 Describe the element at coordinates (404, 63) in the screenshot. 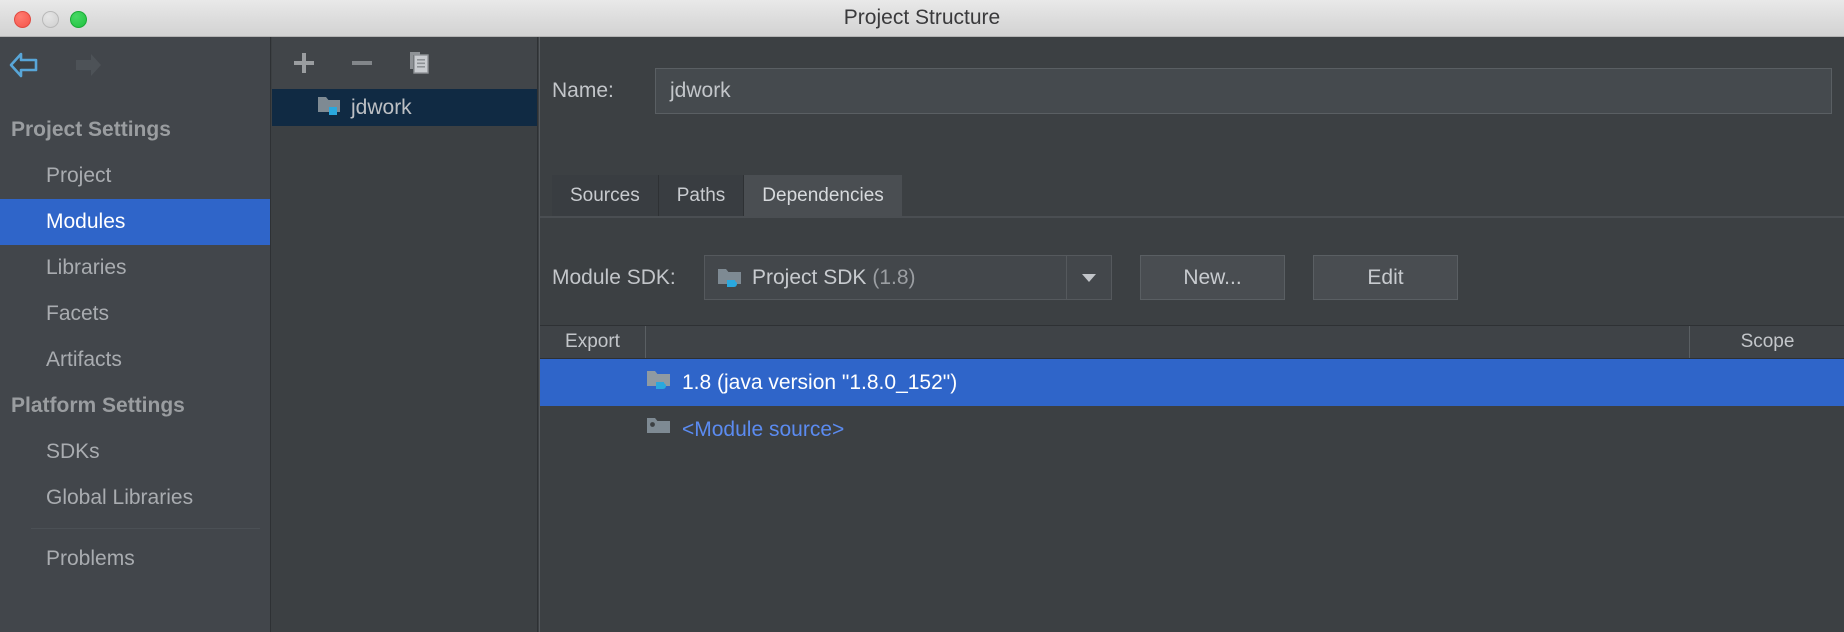

I see `modules-toolbar` at that location.